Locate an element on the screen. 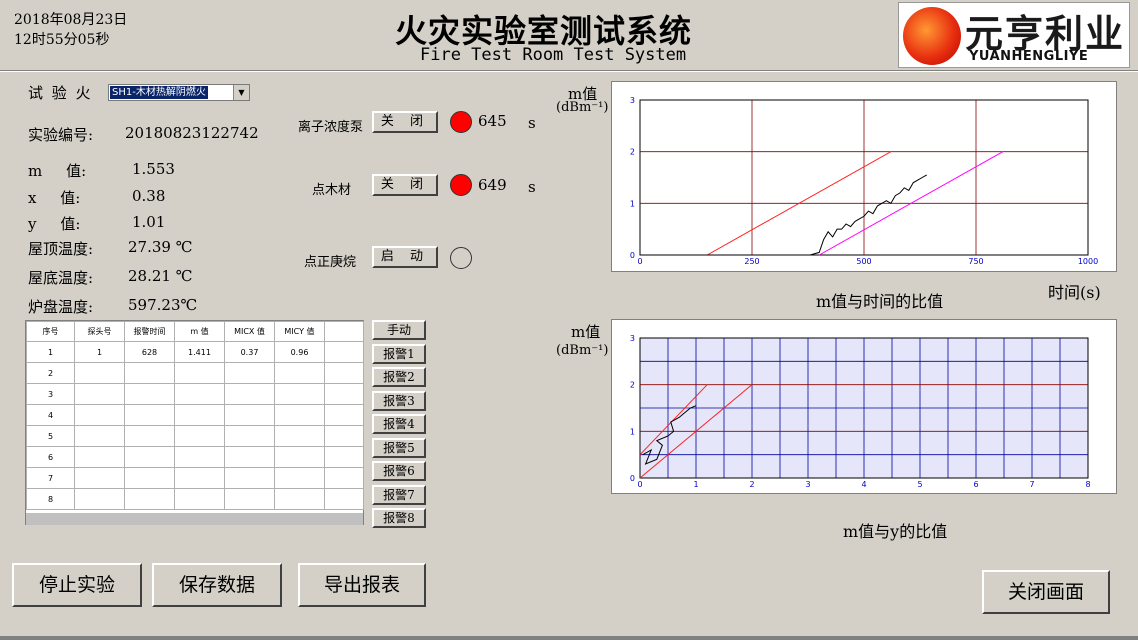 This screenshot has height=640, width=1138. close-screen-button: 关闭画面 is located at coordinates (1046, 592).